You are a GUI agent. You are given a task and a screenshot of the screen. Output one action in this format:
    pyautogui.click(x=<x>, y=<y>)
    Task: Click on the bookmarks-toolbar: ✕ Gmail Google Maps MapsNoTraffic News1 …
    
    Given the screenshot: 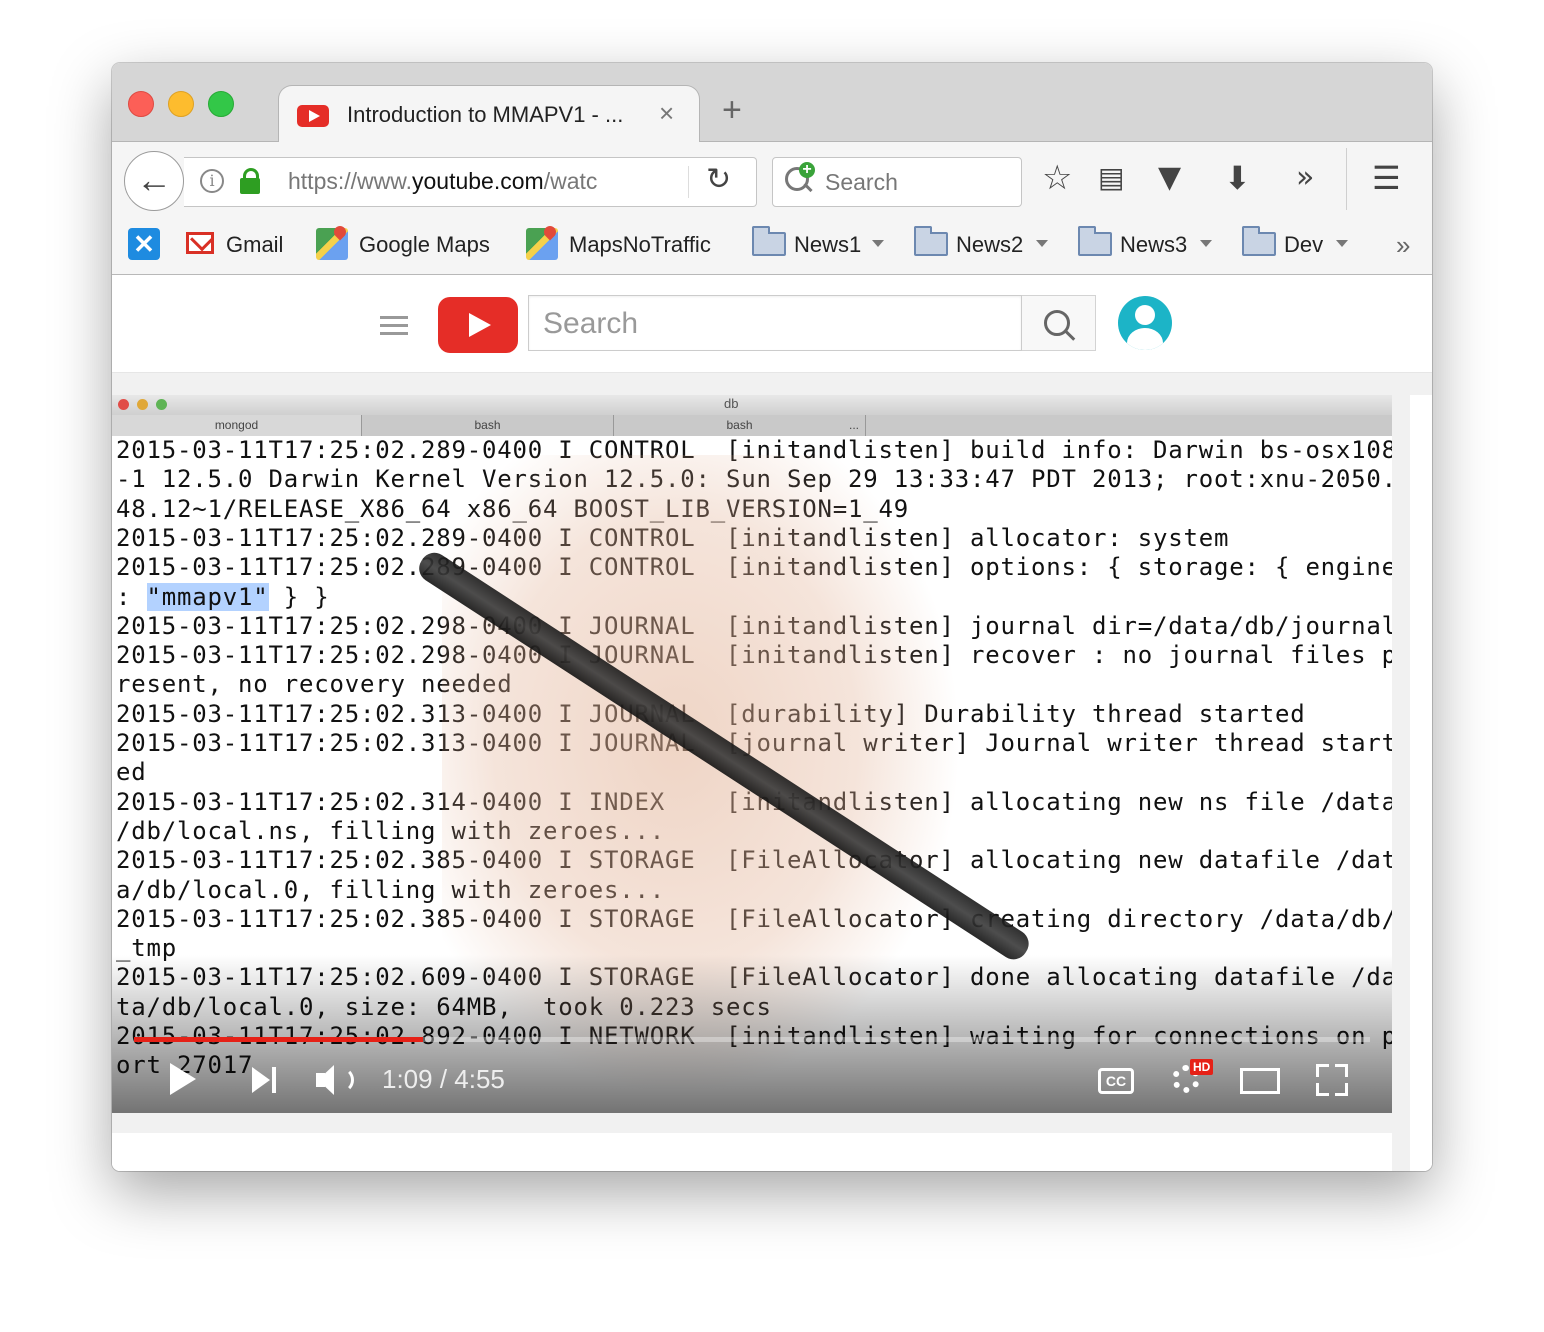 What is the action you would take?
    pyautogui.click(x=772, y=245)
    